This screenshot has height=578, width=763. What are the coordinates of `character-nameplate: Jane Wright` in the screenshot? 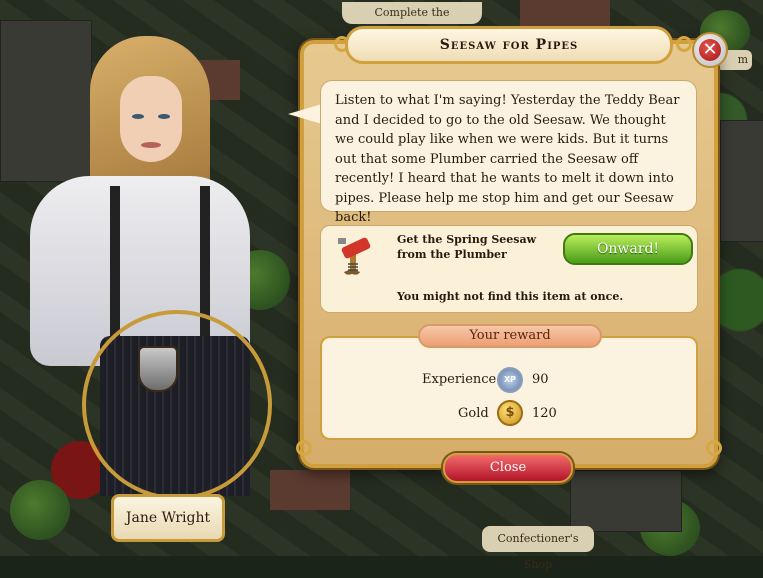 It's located at (168, 518).